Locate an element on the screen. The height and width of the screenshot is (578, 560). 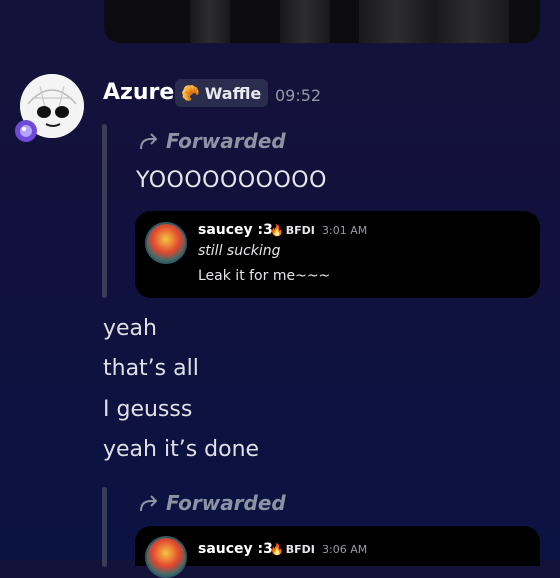
message-line: I geusss is located at coordinates (148, 409).